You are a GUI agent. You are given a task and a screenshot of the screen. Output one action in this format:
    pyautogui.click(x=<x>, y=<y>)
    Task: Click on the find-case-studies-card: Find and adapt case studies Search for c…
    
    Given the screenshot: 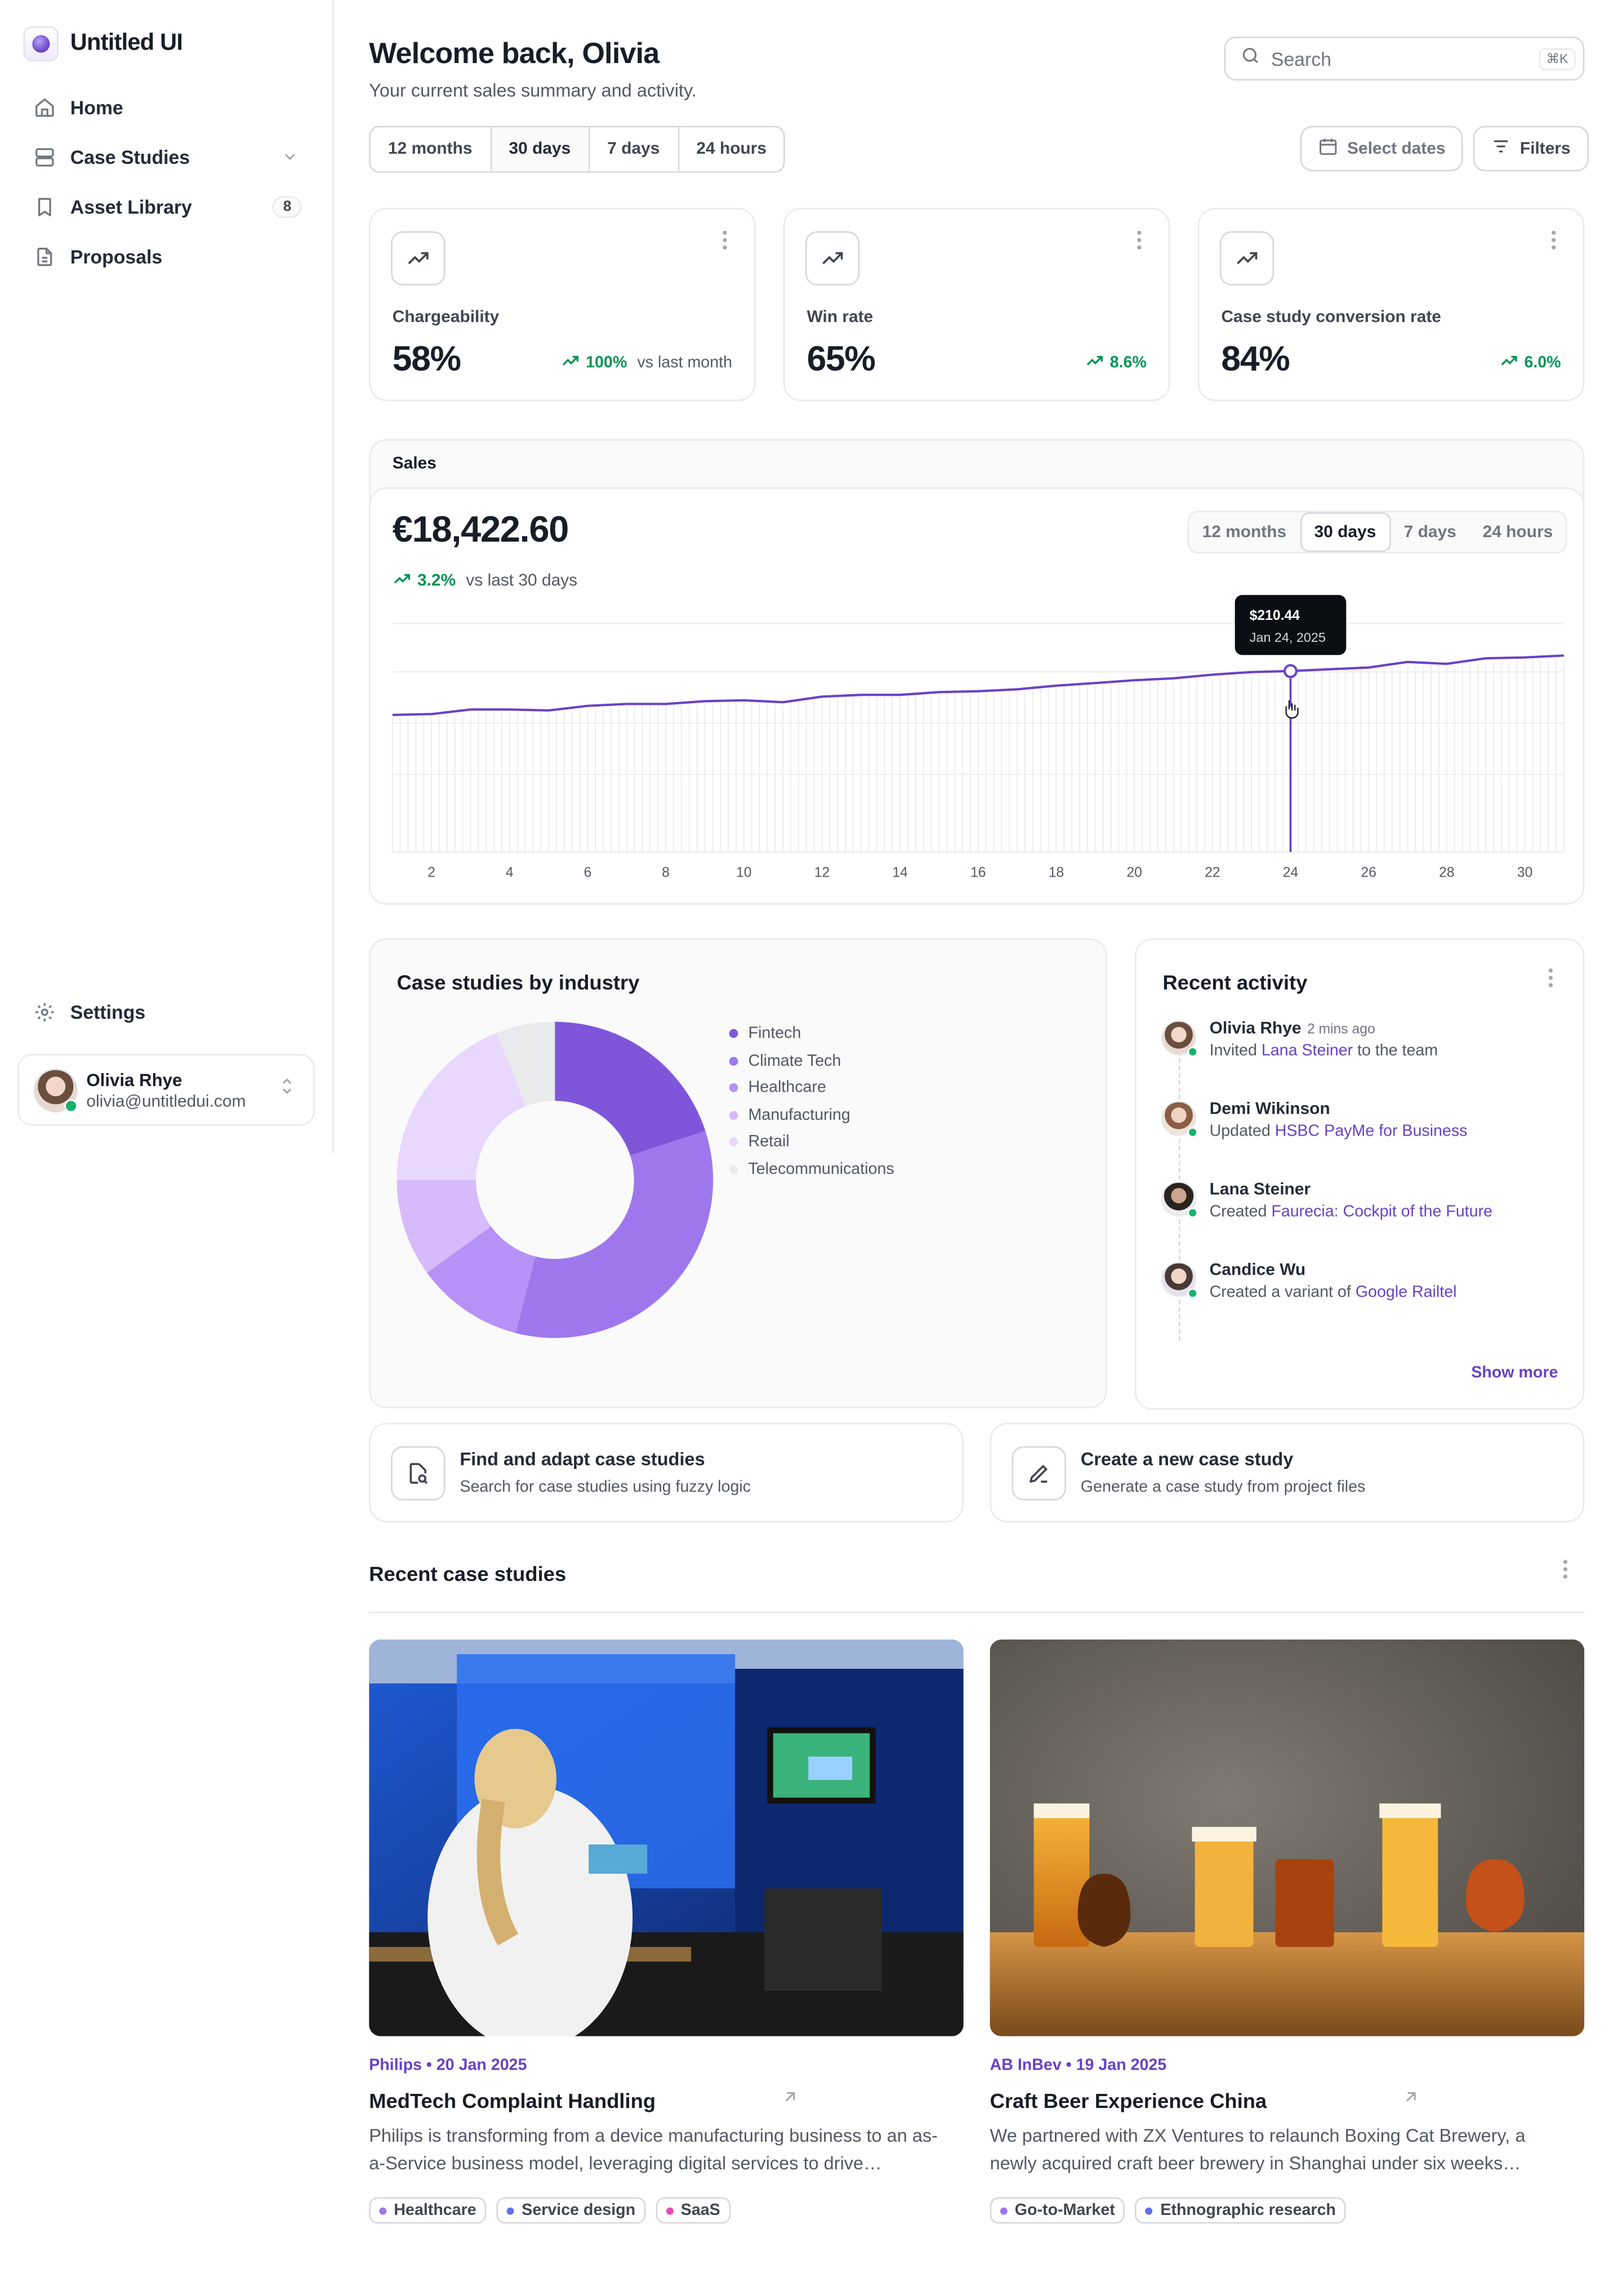 What is the action you would take?
    pyautogui.click(x=666, y=1472)
    